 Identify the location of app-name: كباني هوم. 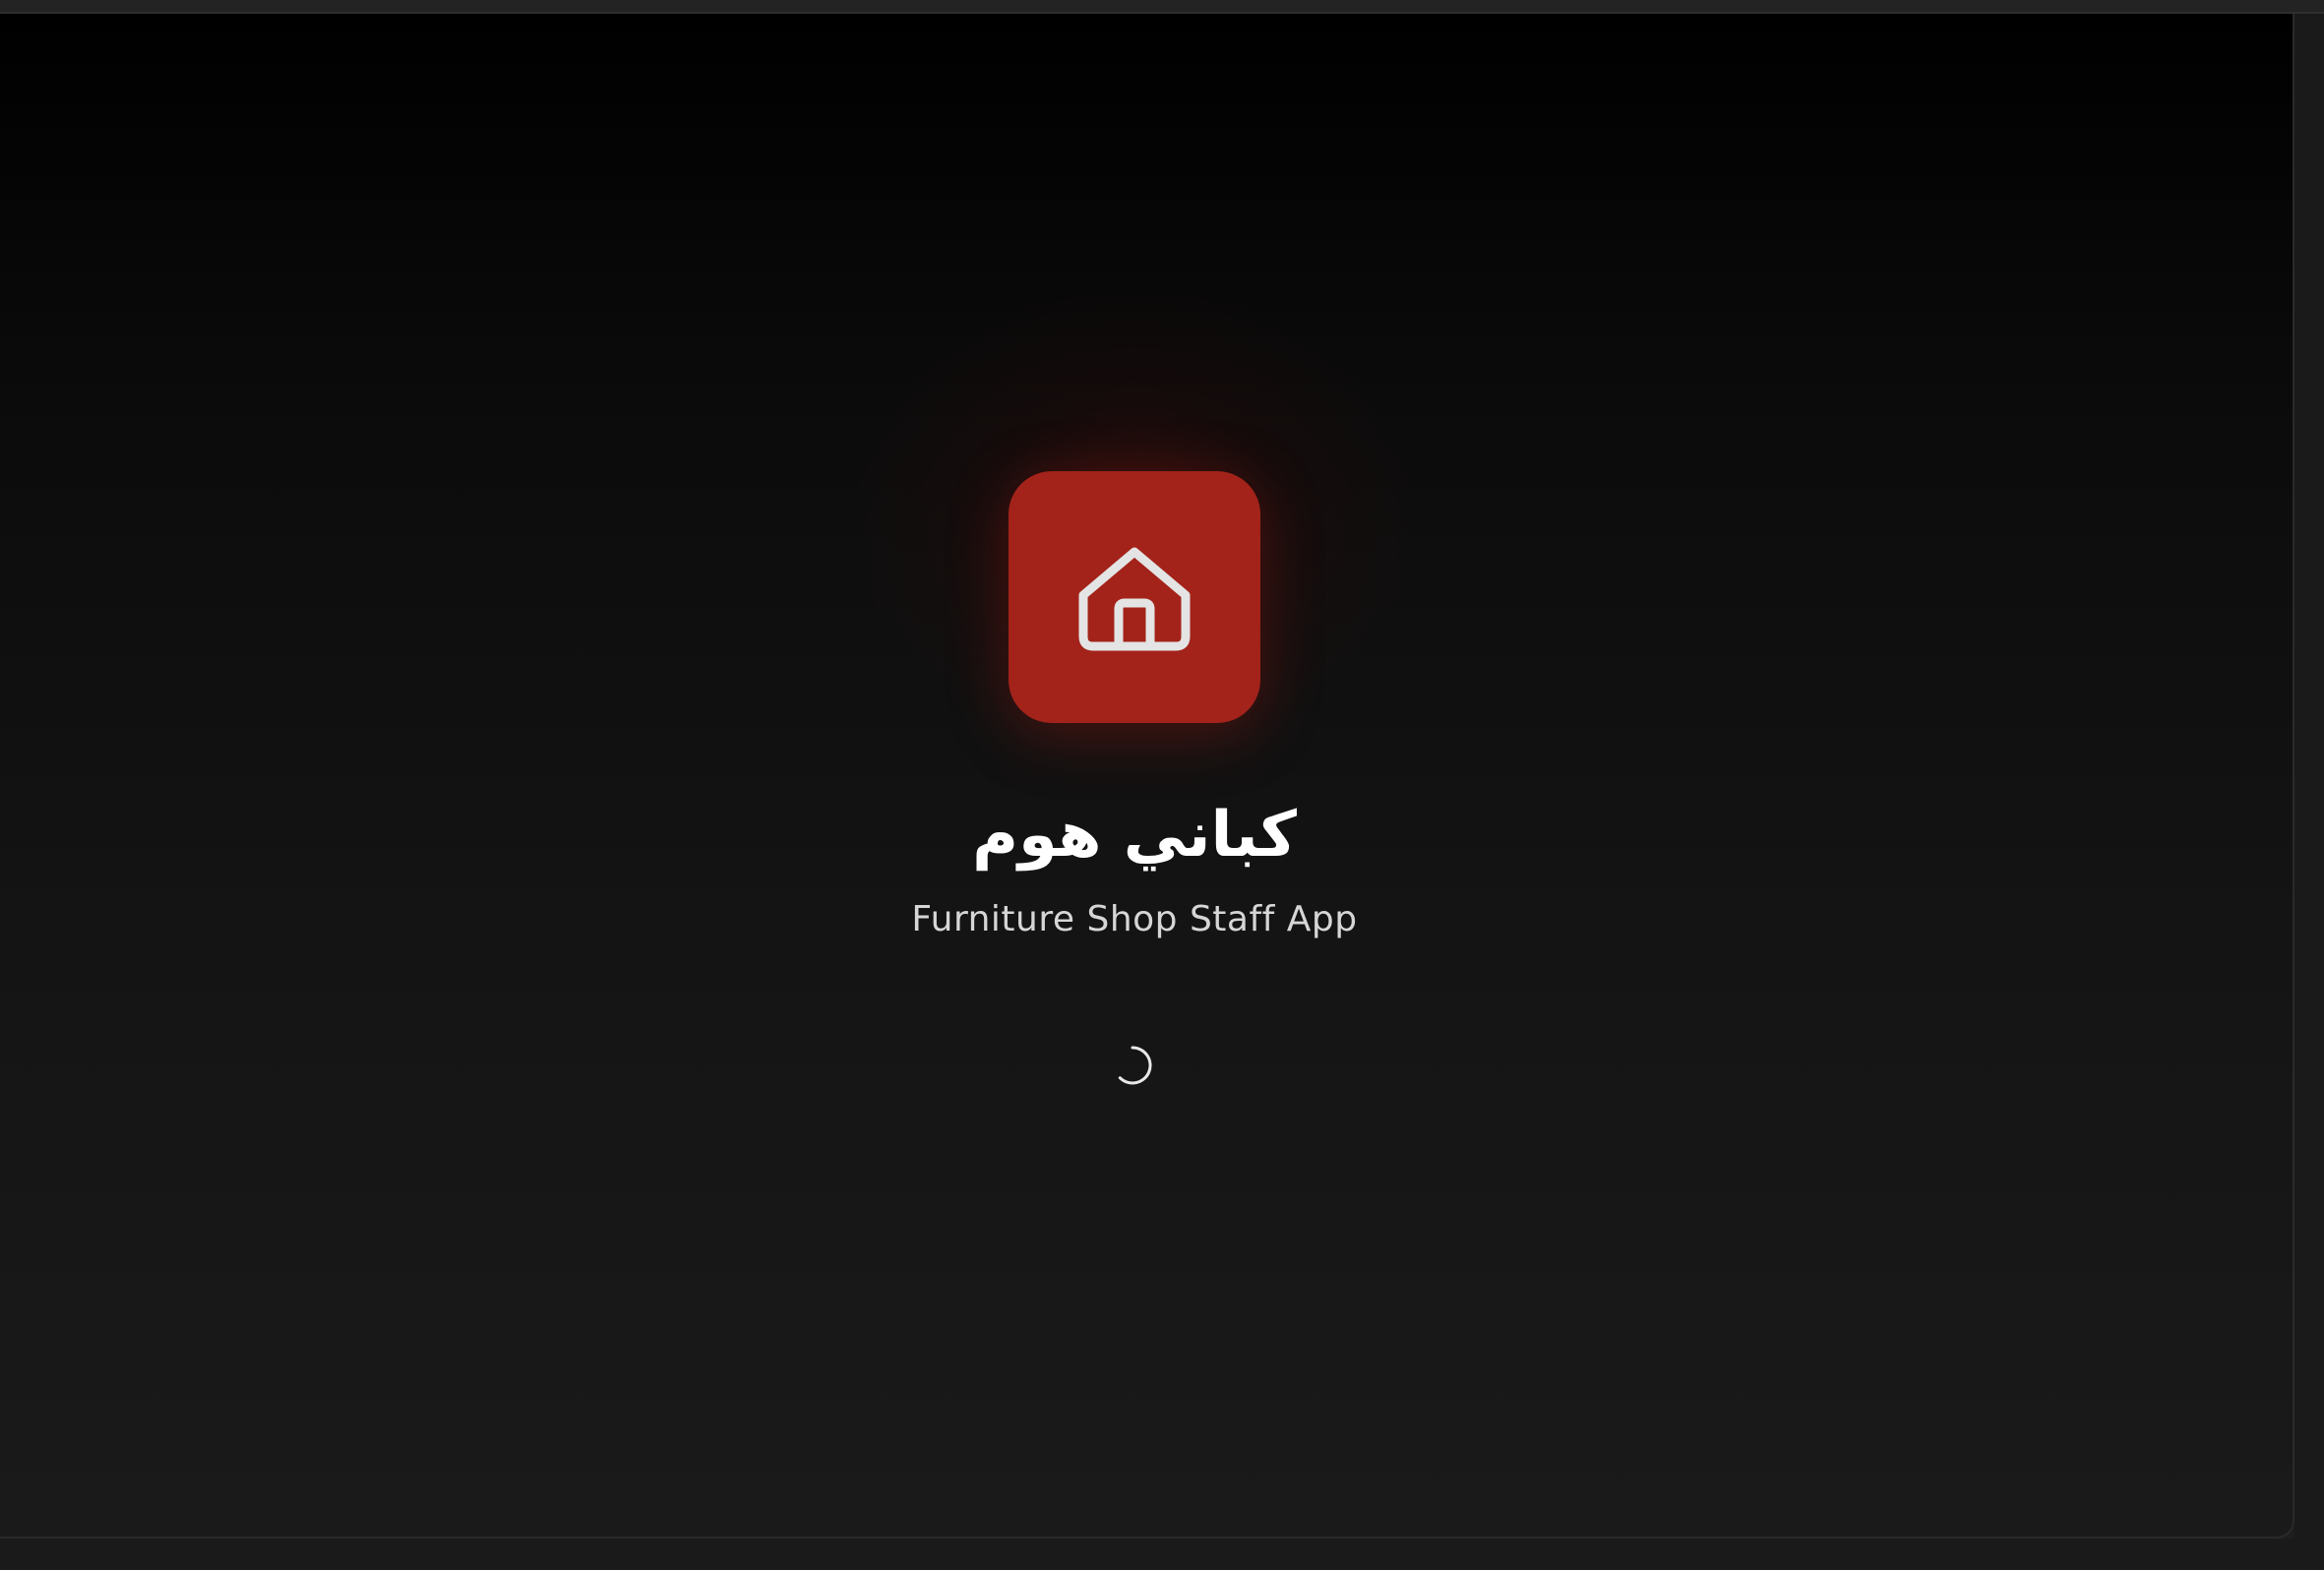
(1134, 835).